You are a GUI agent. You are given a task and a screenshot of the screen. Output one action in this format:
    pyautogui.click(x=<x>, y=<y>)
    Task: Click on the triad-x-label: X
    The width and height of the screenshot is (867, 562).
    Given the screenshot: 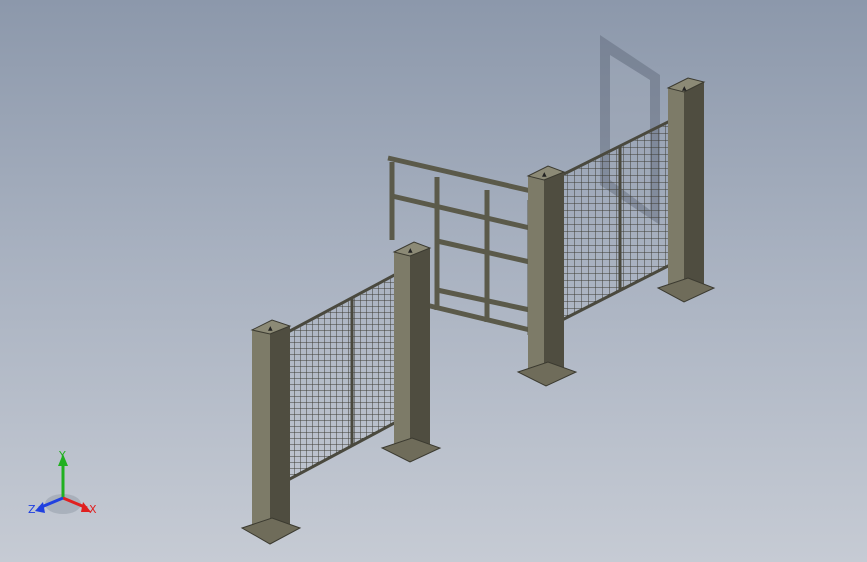 What is the action you would take?
    pyautogui.click(x=93, y=509)
    